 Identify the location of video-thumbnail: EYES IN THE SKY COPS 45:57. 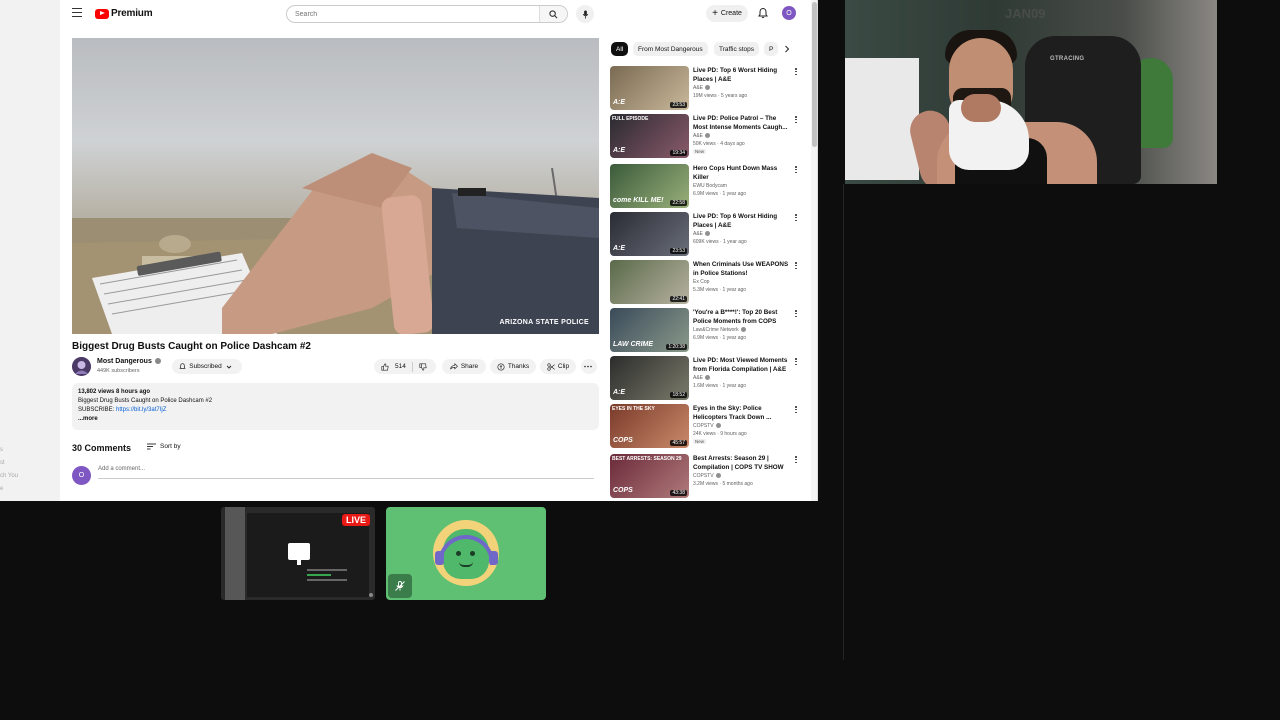
(649, 426).